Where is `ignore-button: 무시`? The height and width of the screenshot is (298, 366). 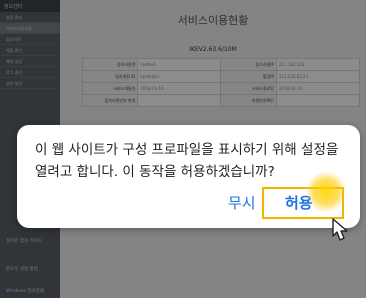 ignore-button: 무시 is located at coordinates (242, 202).